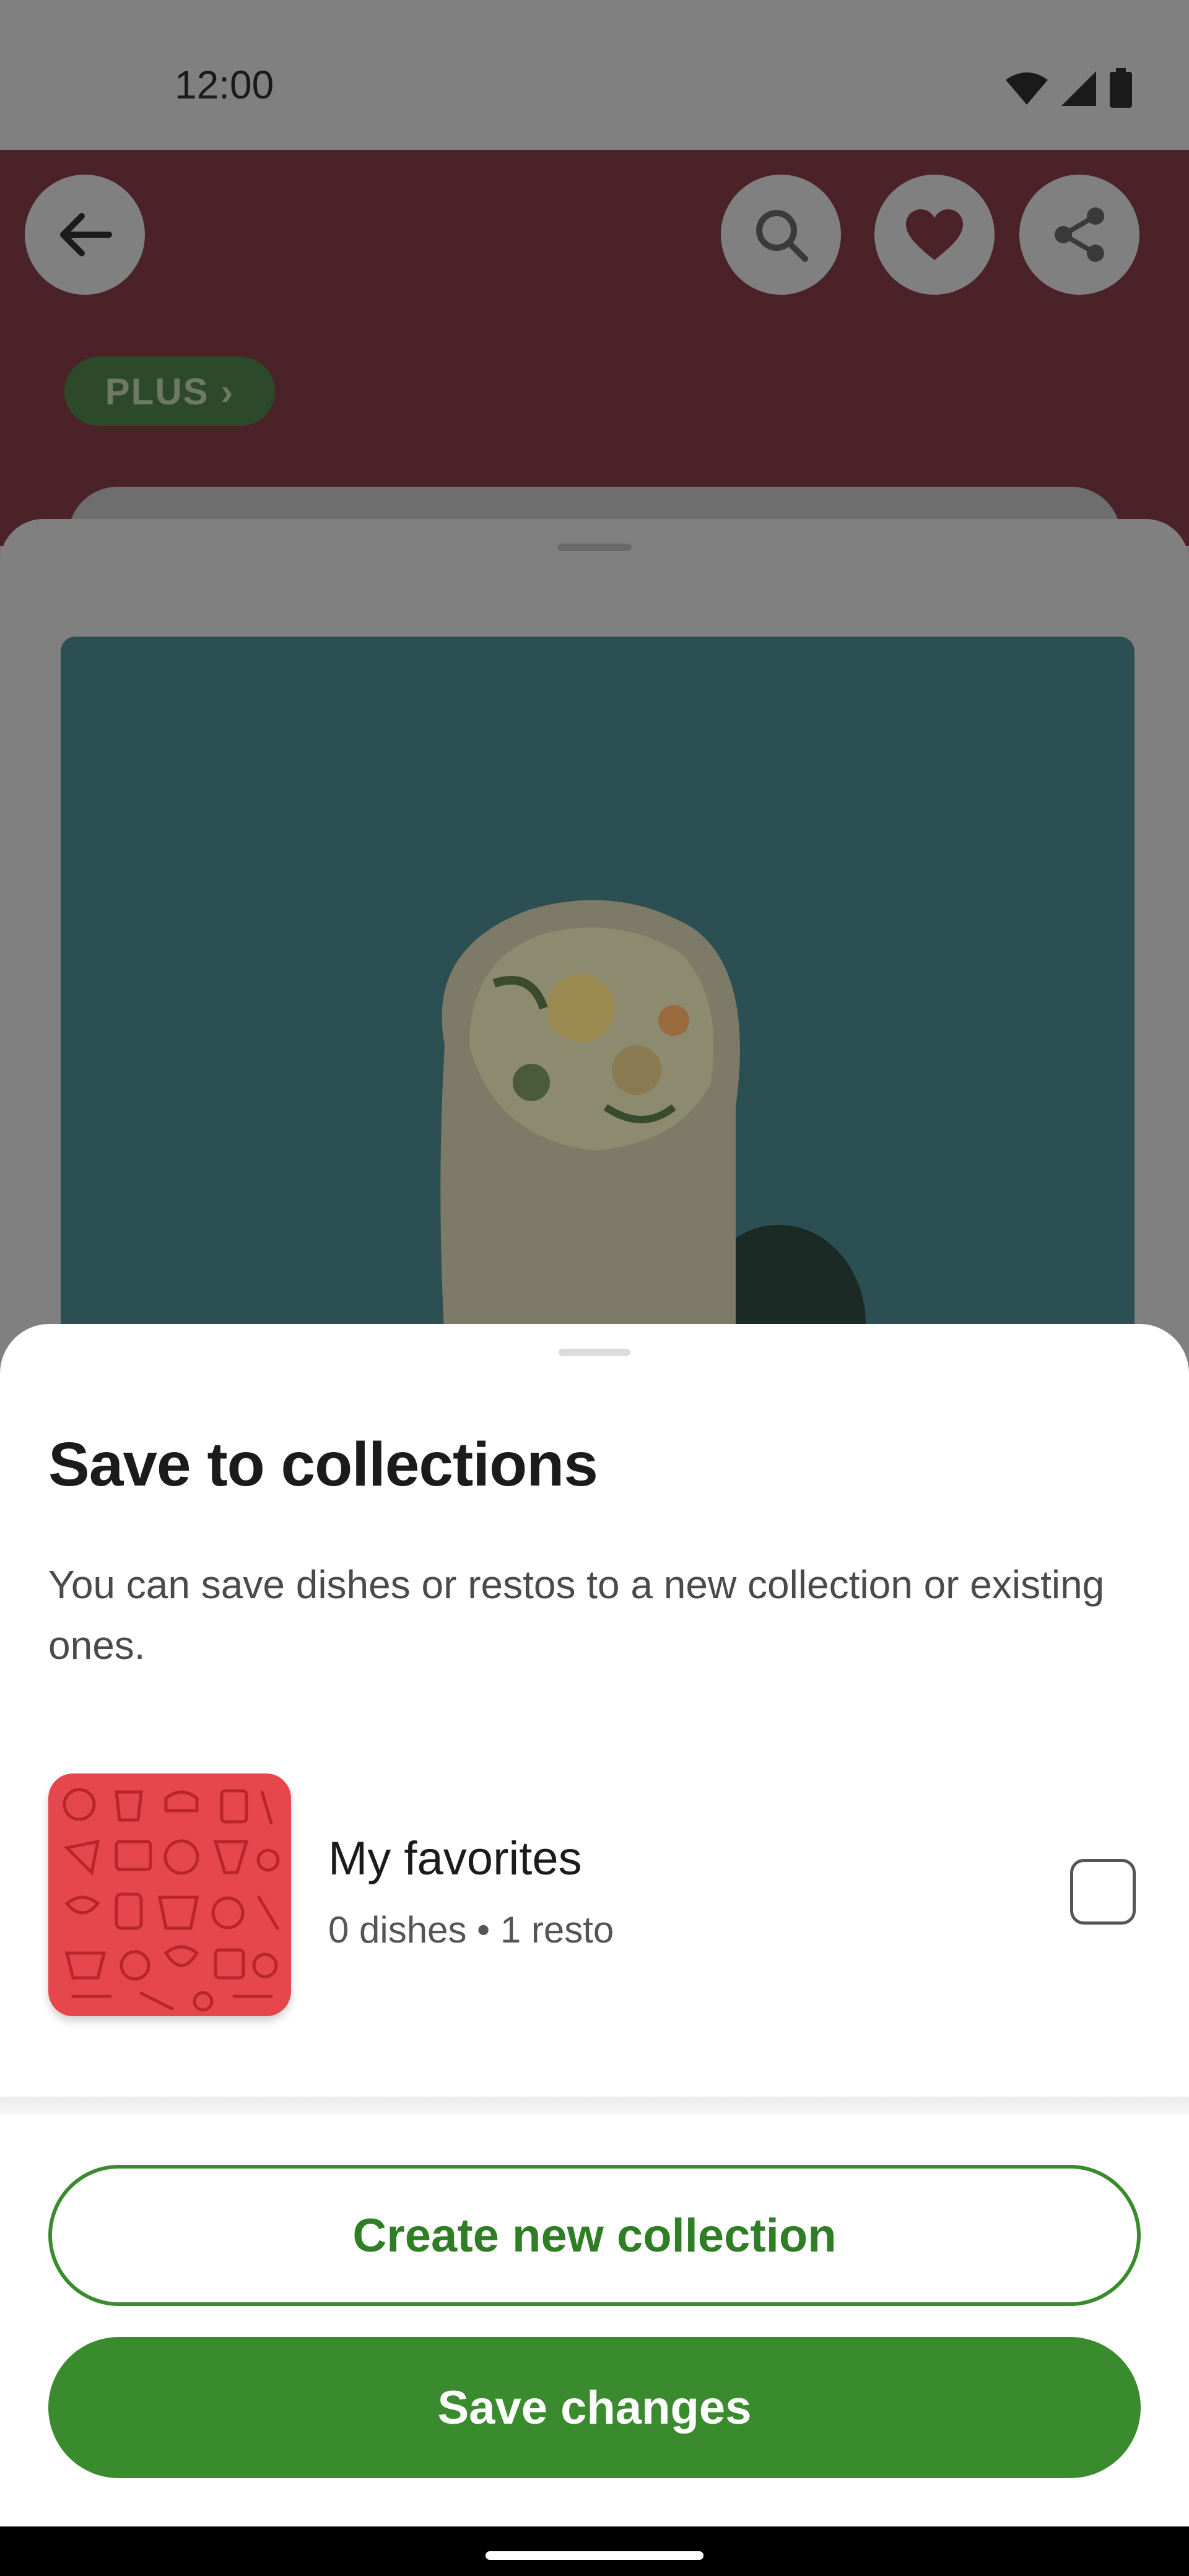 The image size is (1189, 2576). Describe the element at coordinates (455, 1858) in the screenshot. I see `collection-name: My favorites` at that location.